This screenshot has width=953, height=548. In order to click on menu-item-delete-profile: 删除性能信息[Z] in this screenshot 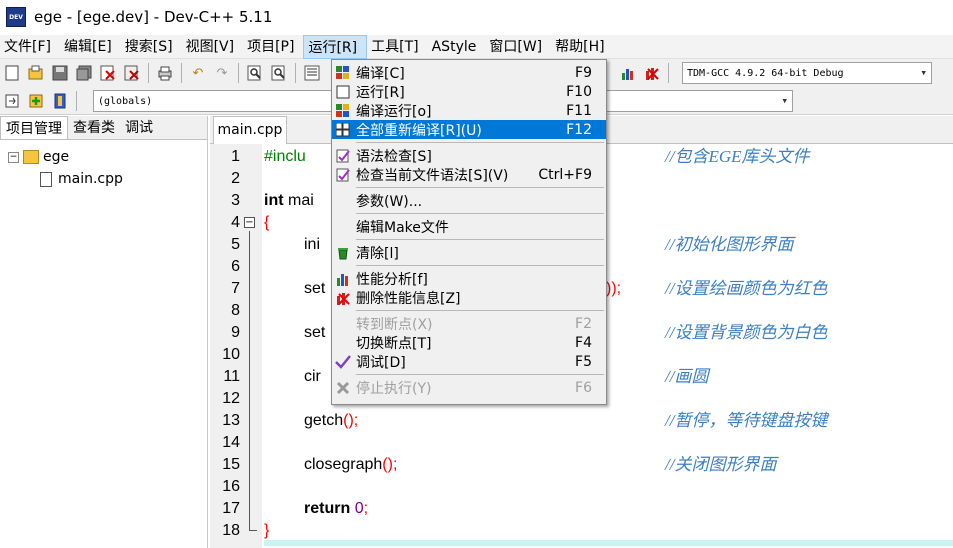, I will do `click(469, 297)`.